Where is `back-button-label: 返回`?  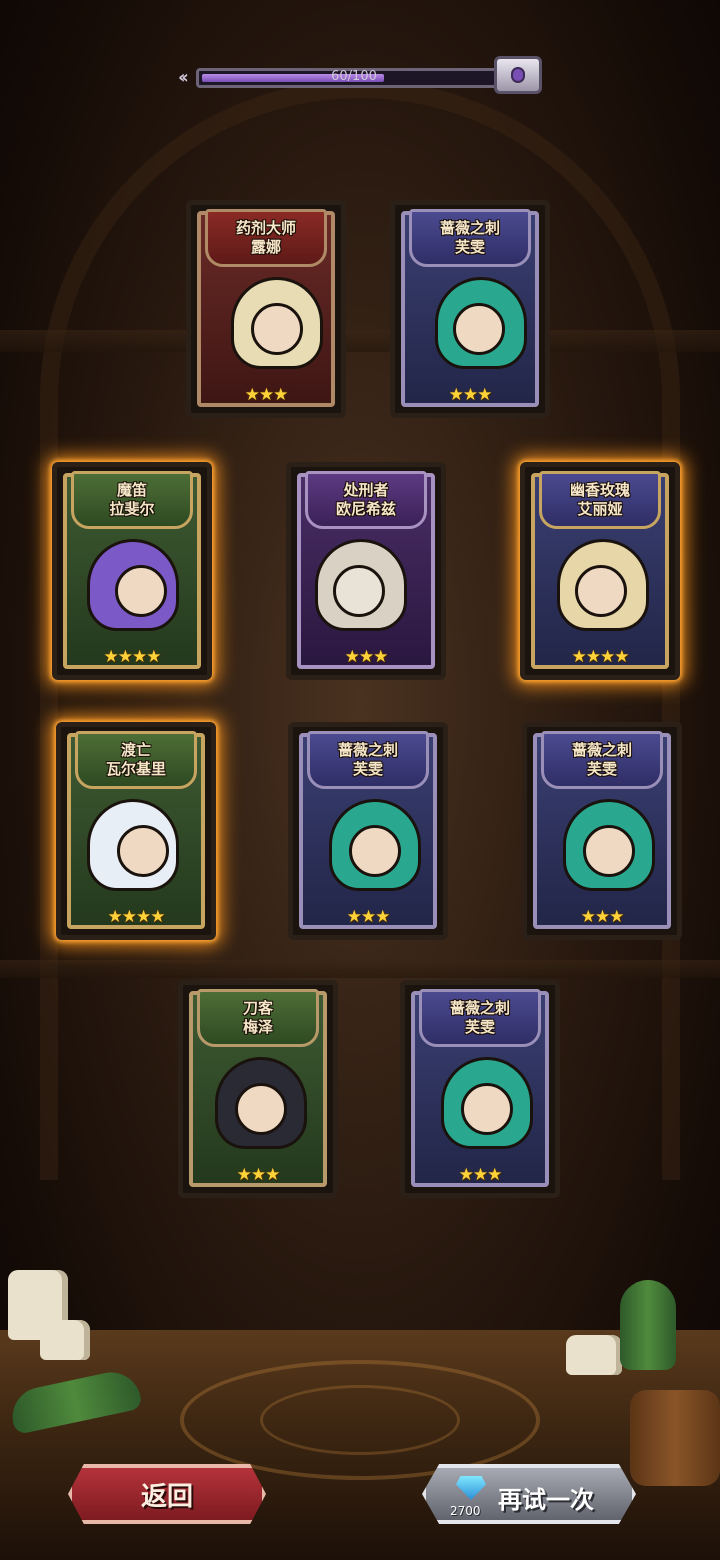 back-button-label: 返回 is located at coordinates (166, 1496).